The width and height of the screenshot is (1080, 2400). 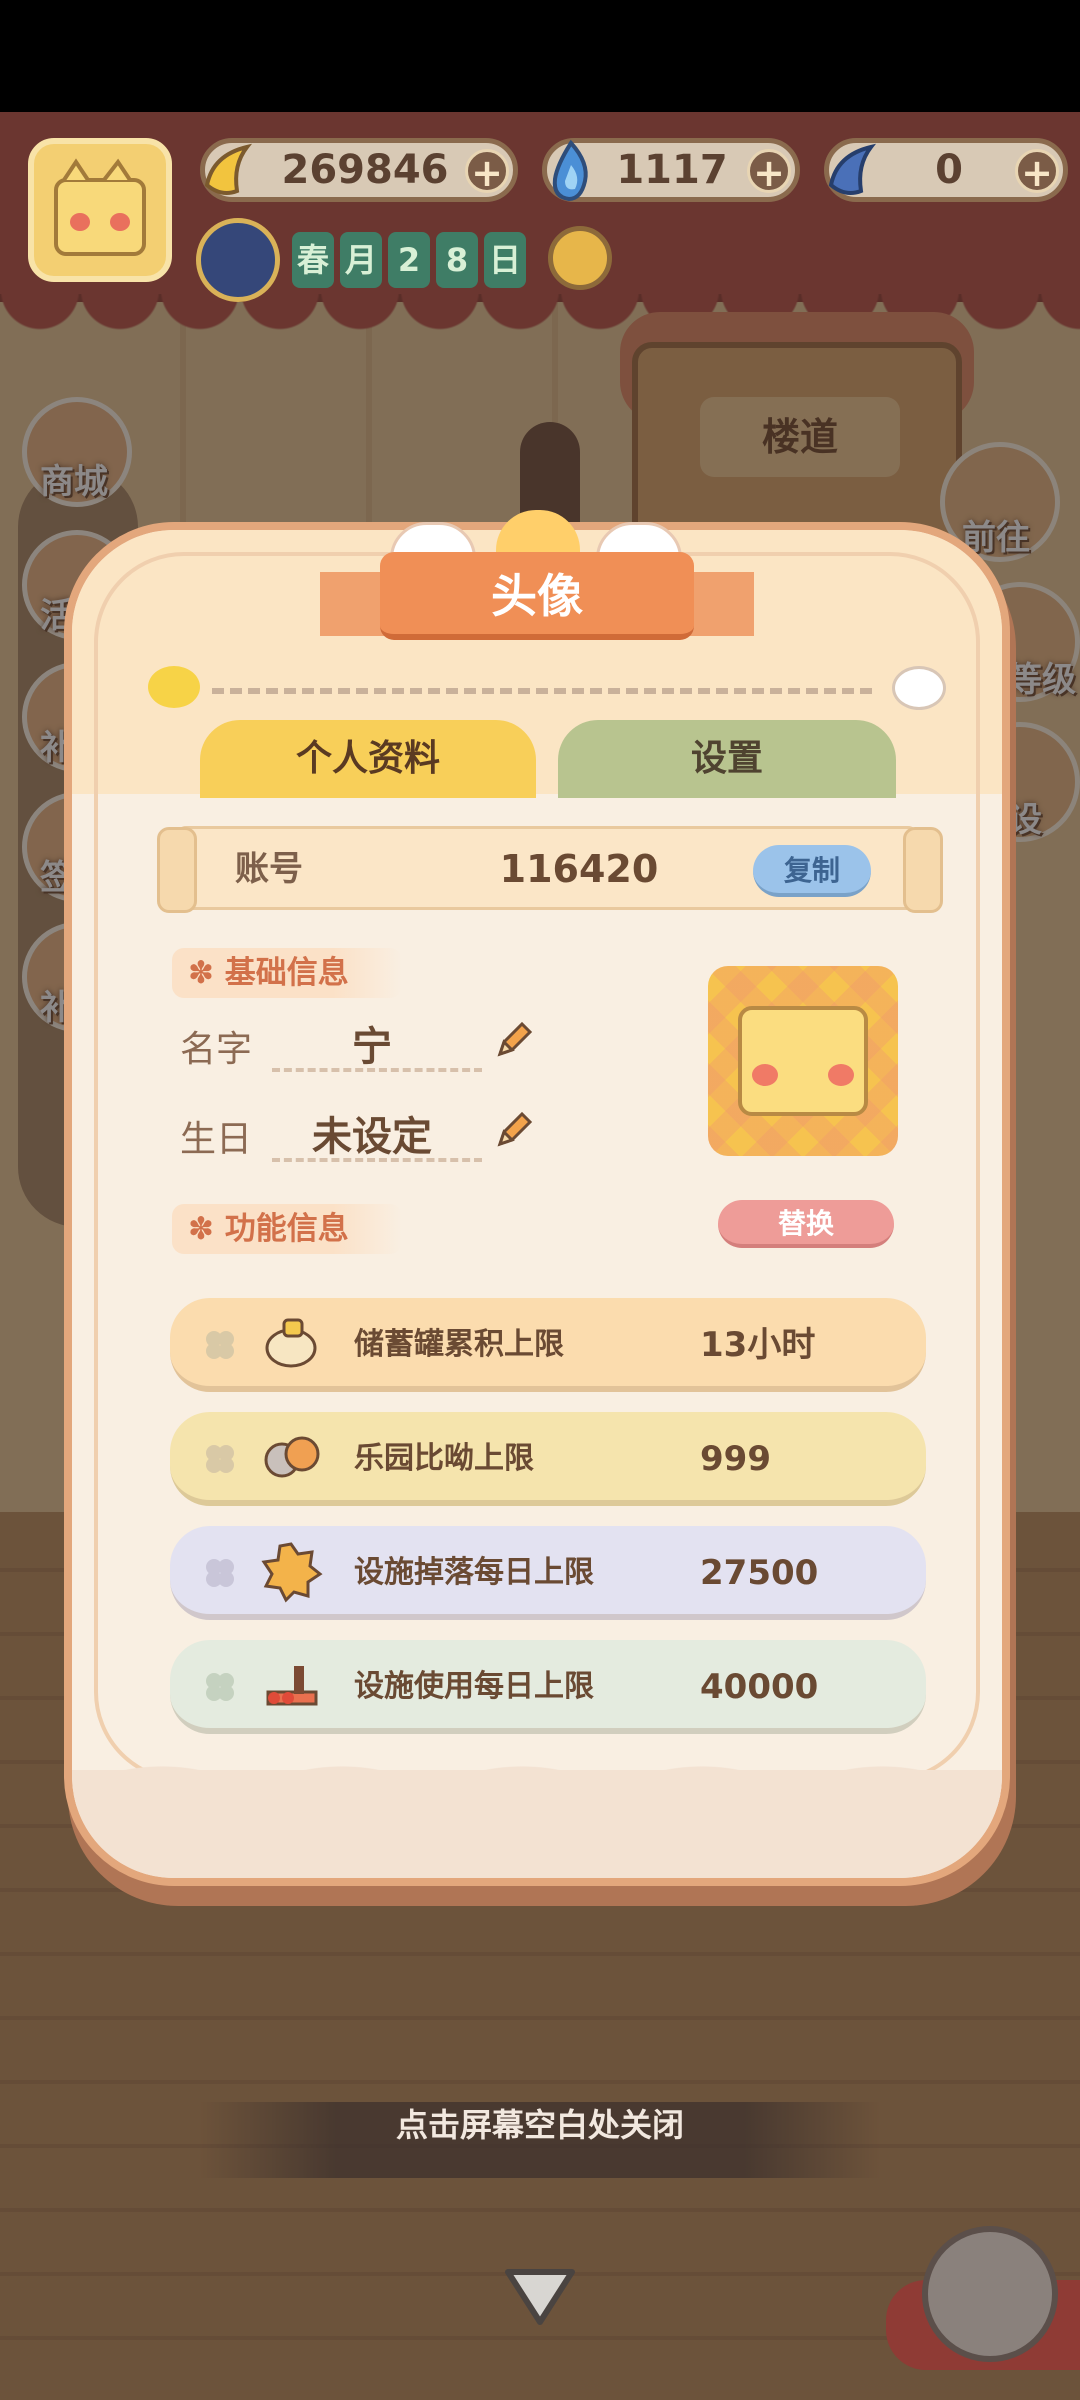 I want to click on blue-banana-count: 0, so click(x=949, y=170).